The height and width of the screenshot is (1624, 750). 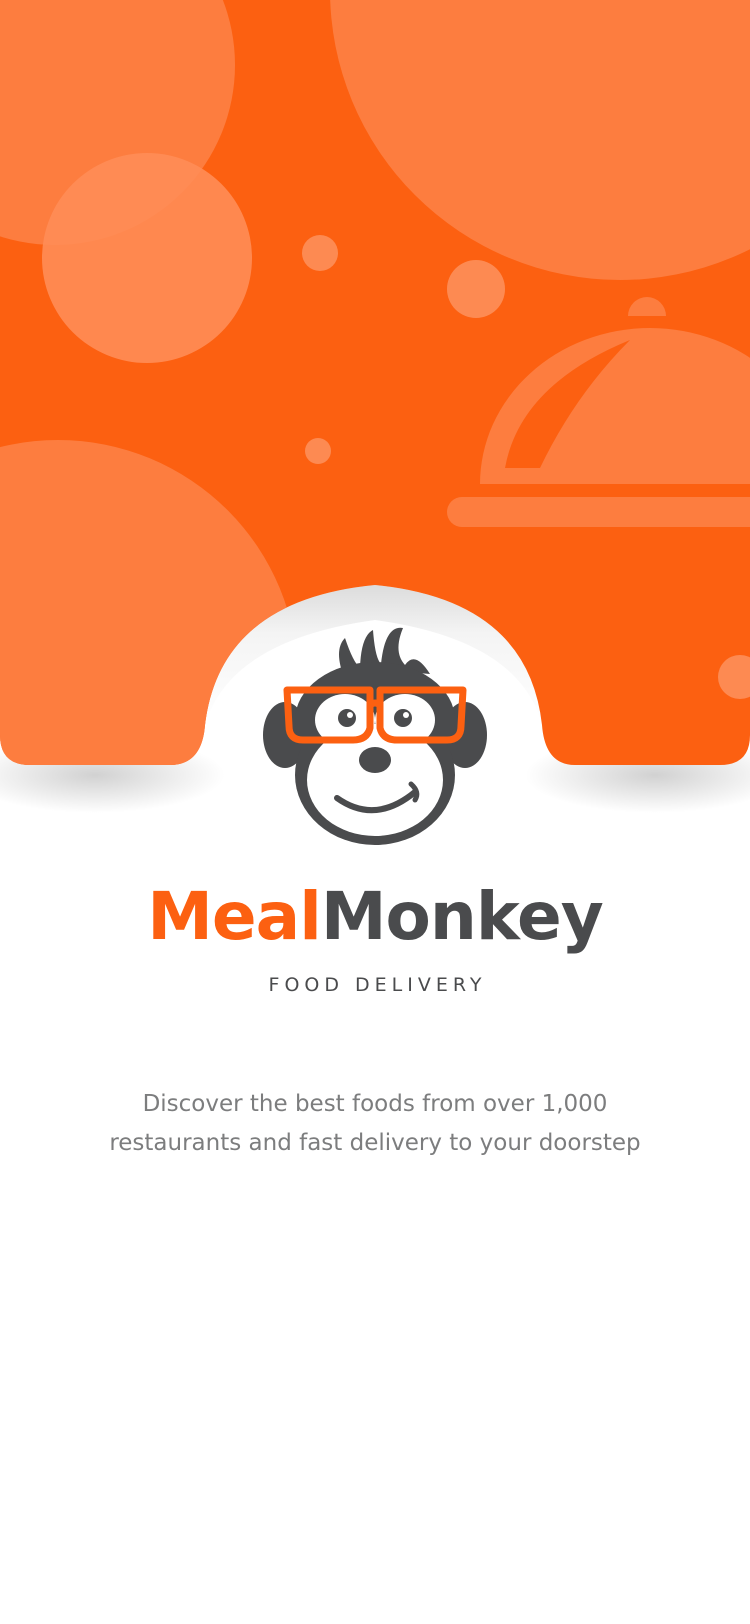 I want to click on brand-name-part-meal: Meal, so click(x=234, y=916).